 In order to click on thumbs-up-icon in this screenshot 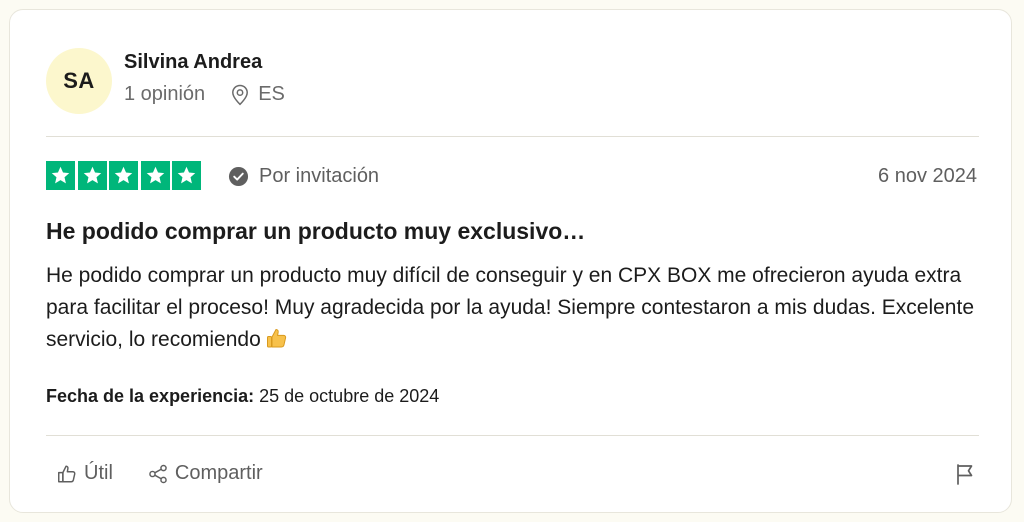, I will do `click(67, 473)`.